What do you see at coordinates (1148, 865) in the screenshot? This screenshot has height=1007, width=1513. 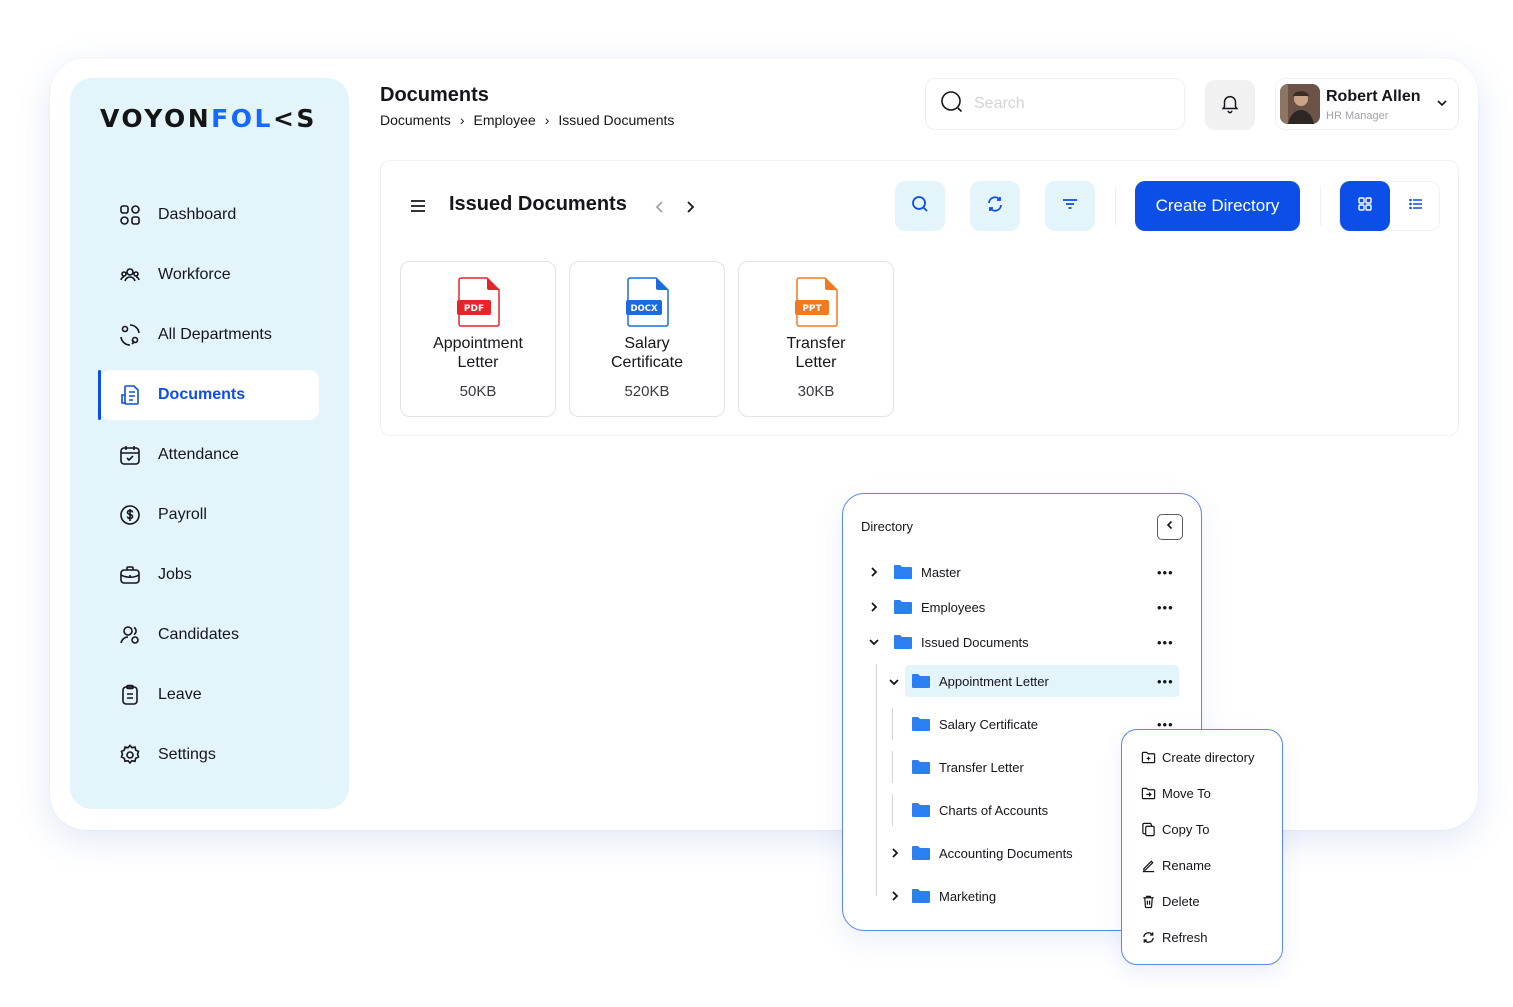 I see `pencil-icon` at bounding box center [1148, 865].